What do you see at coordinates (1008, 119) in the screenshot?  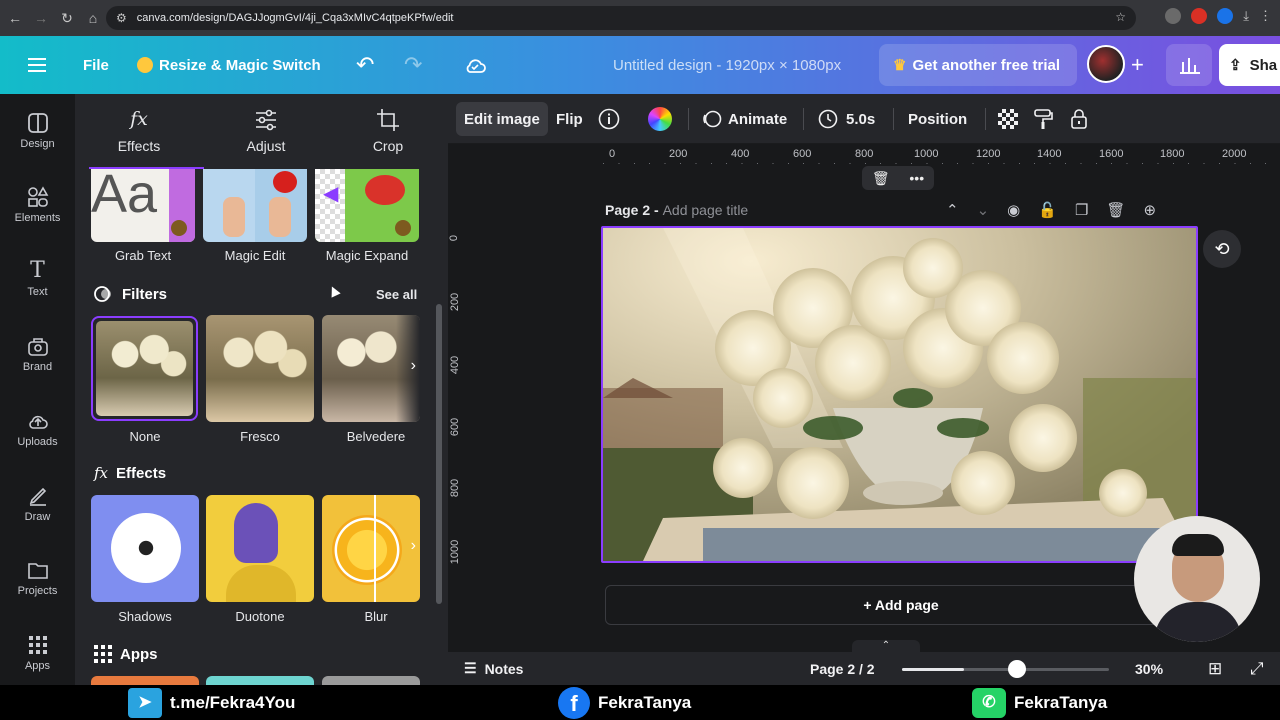 I see `transparency-button` at bounding box center [1008, 119].